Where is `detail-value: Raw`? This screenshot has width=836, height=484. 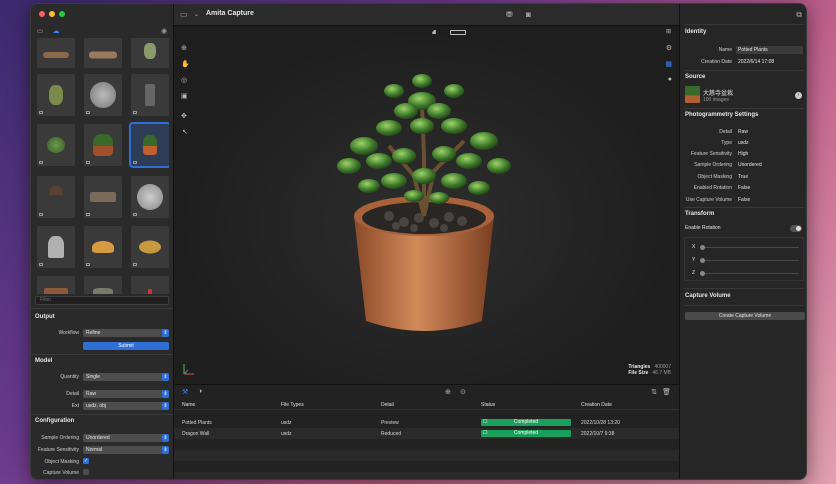
detail-value: Raw is located at coordinates (91, 394).